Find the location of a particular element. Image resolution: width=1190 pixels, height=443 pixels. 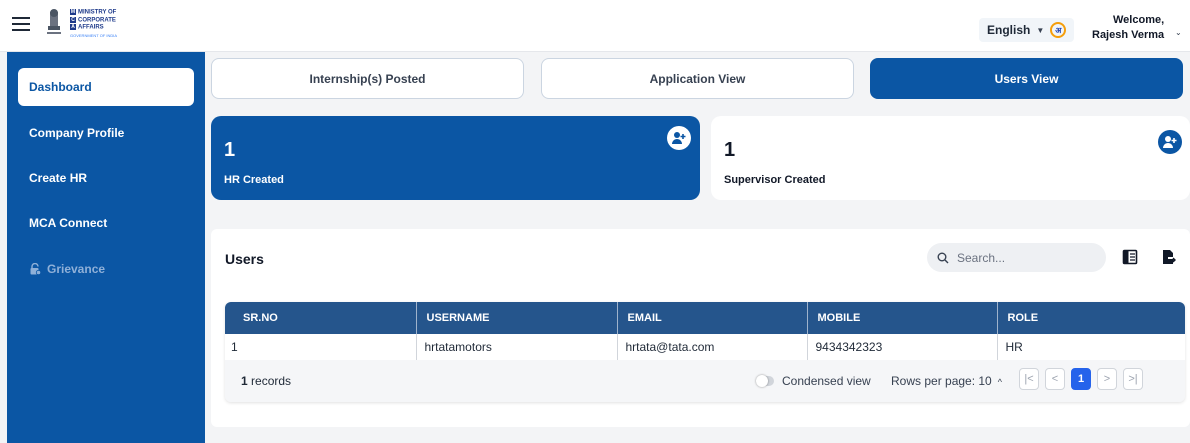

tab-users-view: Users View is located at coordinates (1026, 78).